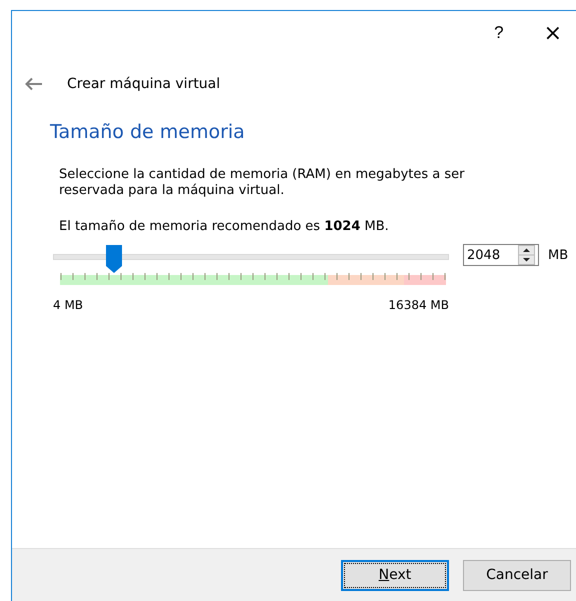  What do you see at coordinates (68, 305) in the screenshot?
I see `min-label: 4 MB` at bounding box center [68, 305].